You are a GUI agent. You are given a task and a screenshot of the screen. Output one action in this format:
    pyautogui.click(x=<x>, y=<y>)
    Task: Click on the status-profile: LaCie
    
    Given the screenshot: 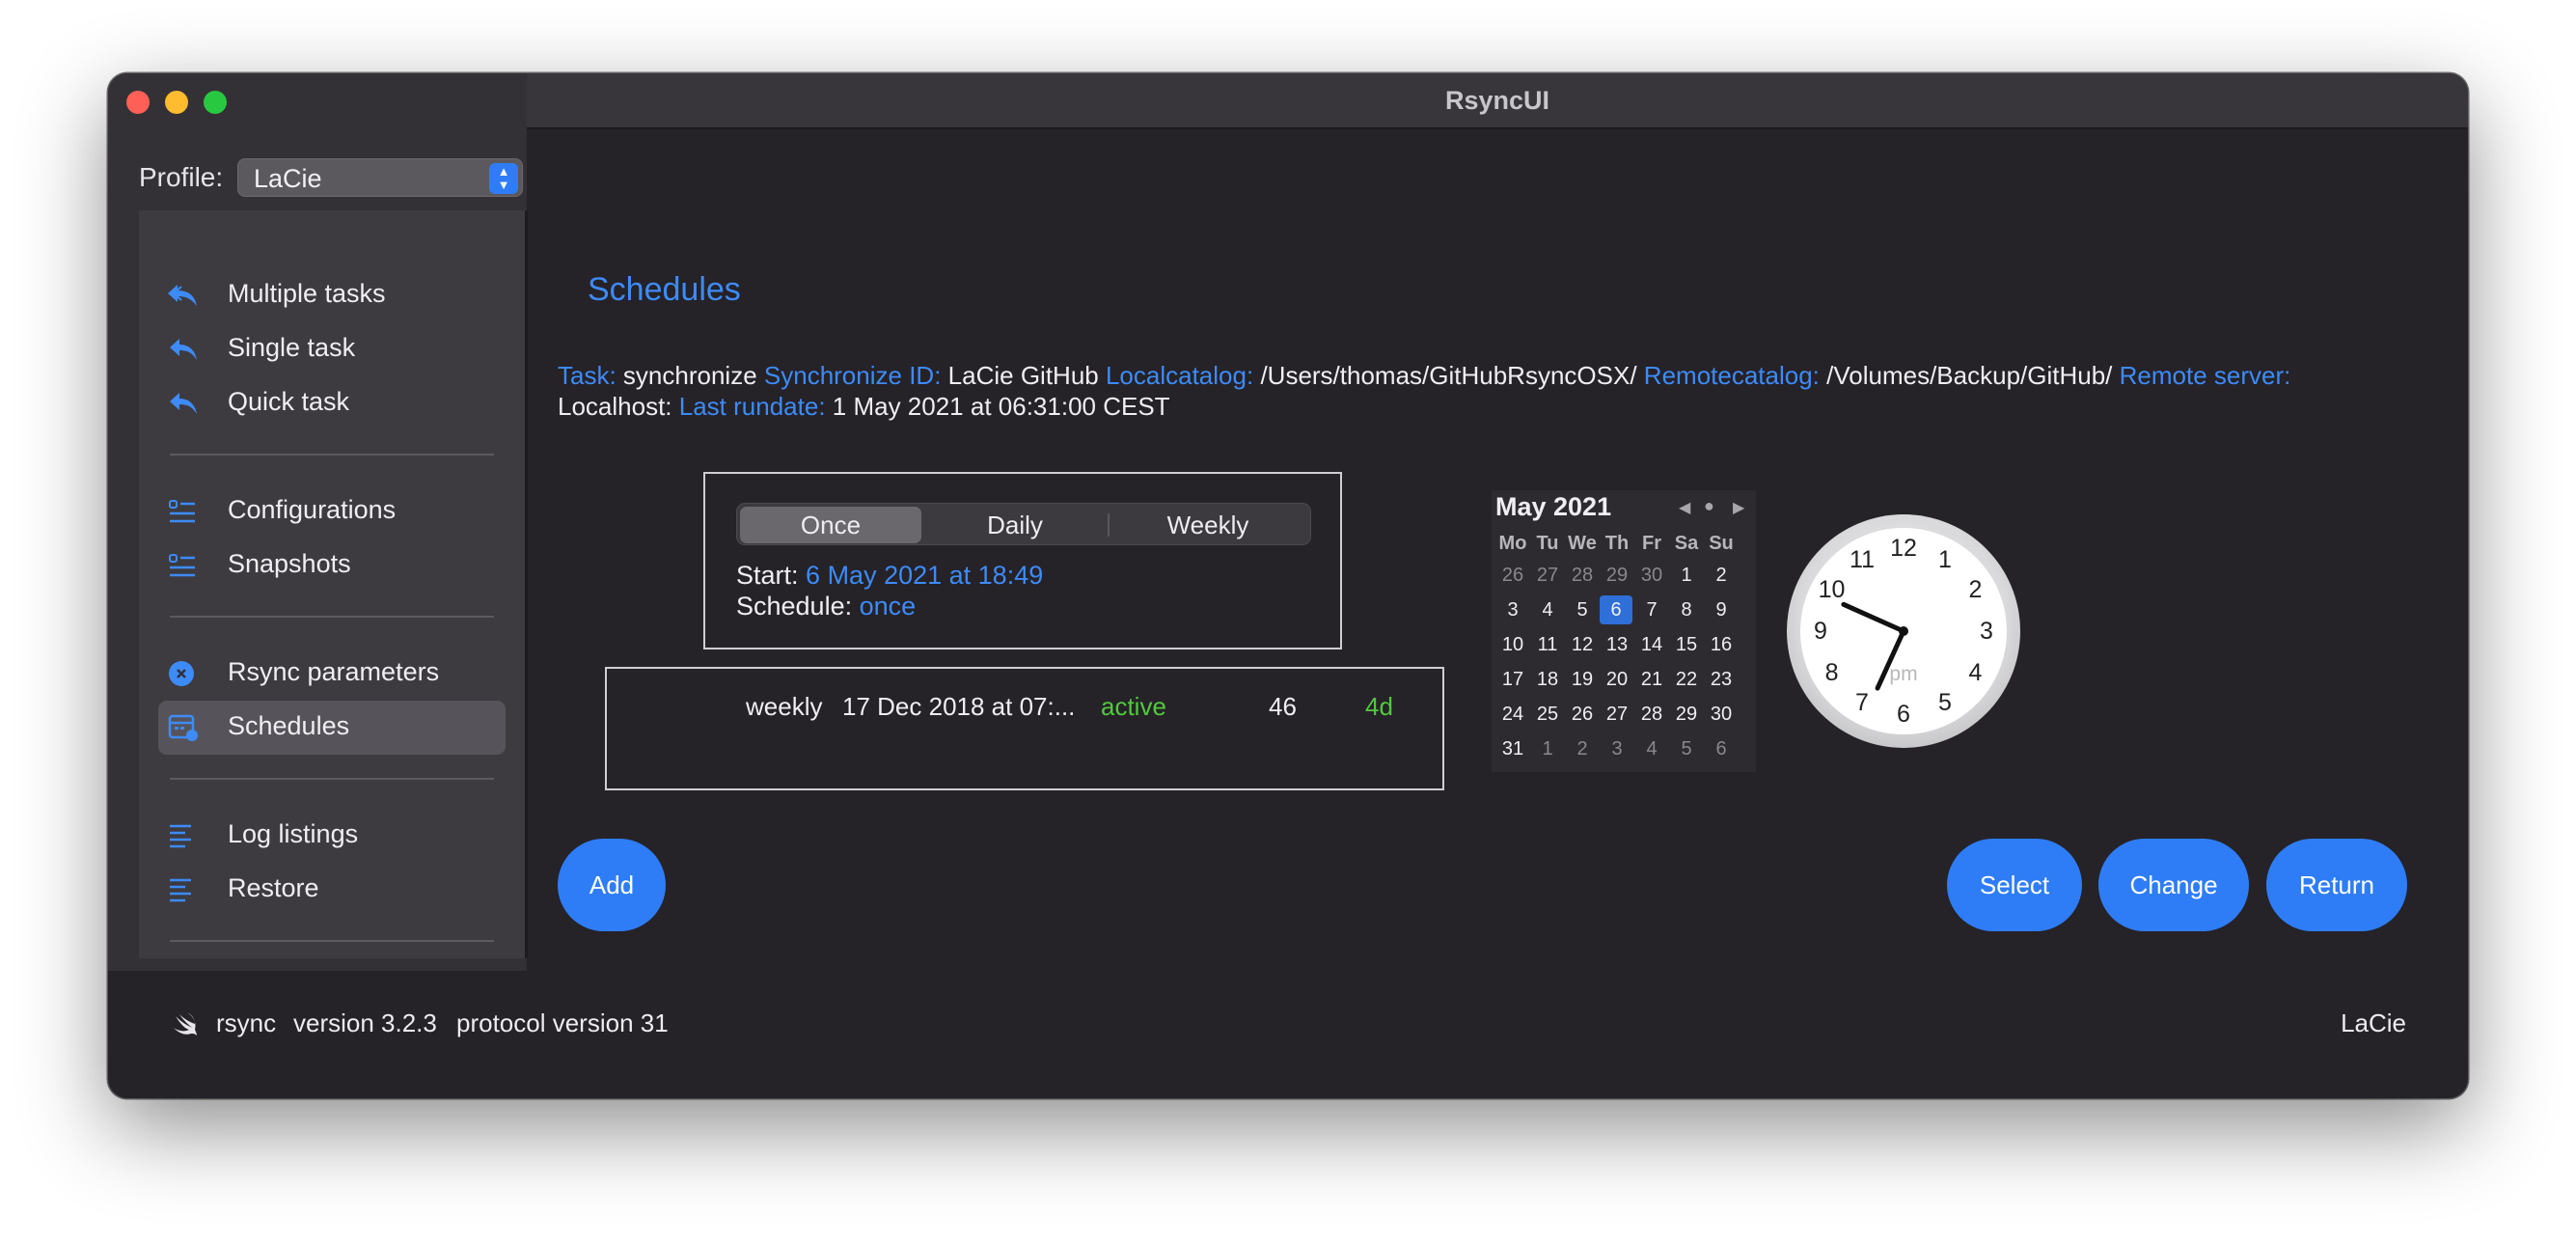 What is the action you would take?
    pyautogui.click(x=2374, y=1023)
    